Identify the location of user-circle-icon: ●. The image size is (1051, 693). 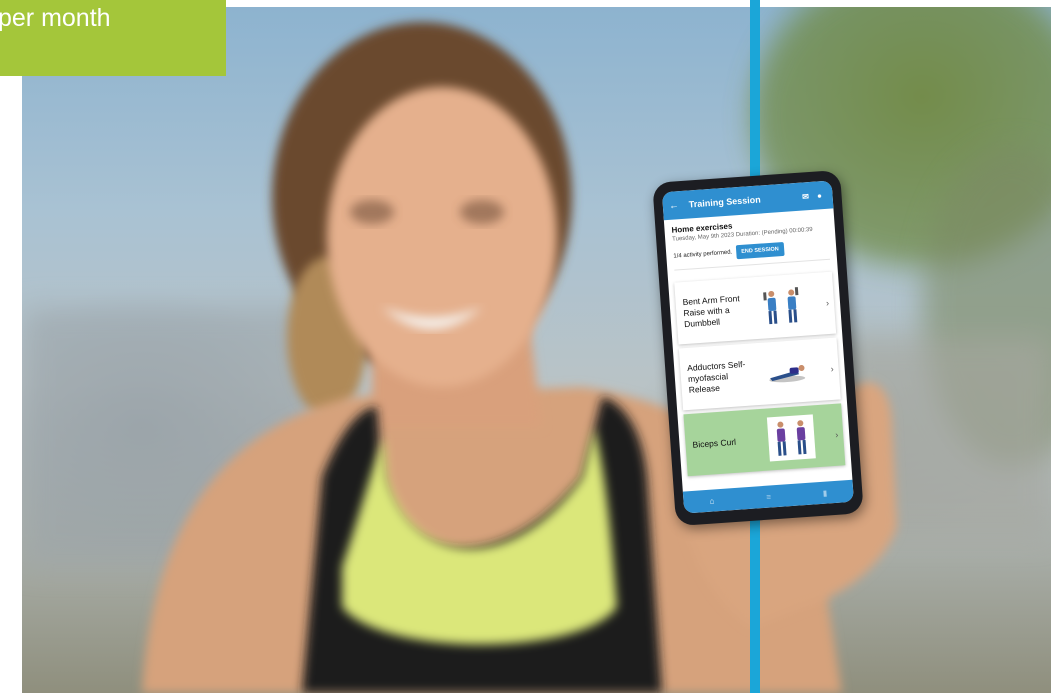
(819, 195).